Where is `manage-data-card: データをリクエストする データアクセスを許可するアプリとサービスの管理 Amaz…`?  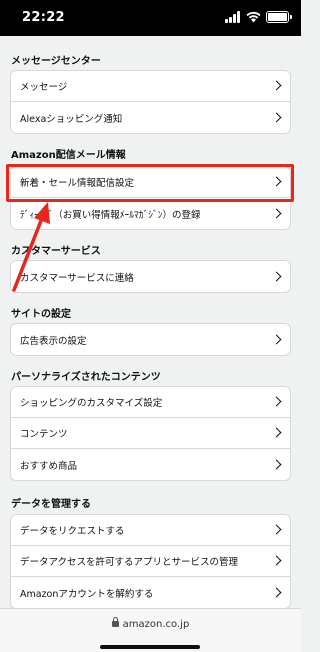
manage-data-card: データをリクエストする データアクセスを許可するアプリとサービスの管理 Amaz… is located at coordinates (150, 561).